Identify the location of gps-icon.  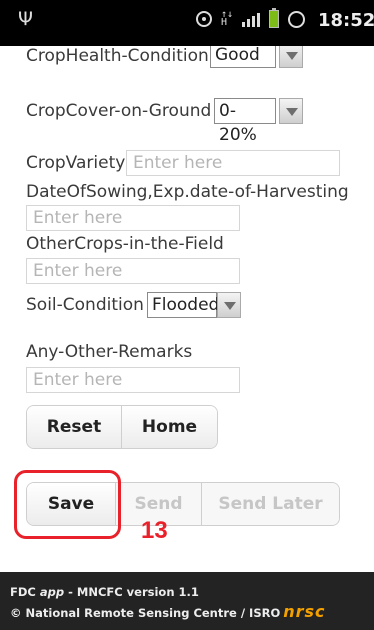
(204, 19).